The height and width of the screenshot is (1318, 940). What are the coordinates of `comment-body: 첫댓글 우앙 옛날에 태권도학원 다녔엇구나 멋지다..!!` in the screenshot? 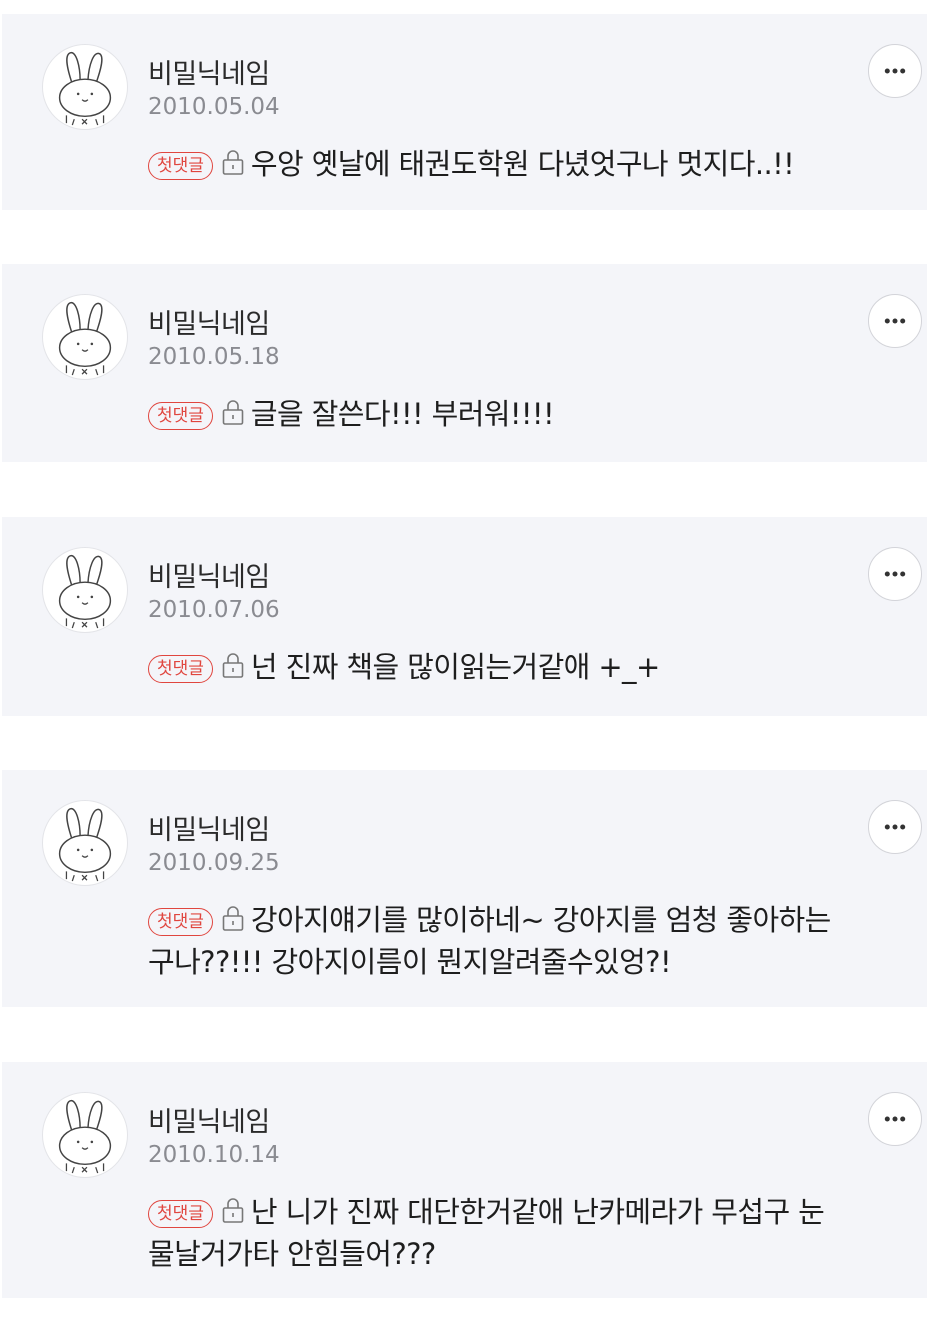 It's located at (498, 164).